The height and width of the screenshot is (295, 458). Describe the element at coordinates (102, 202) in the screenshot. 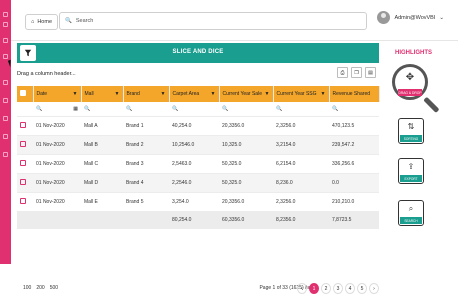

I see `cell-mall: Mall E` at that location.